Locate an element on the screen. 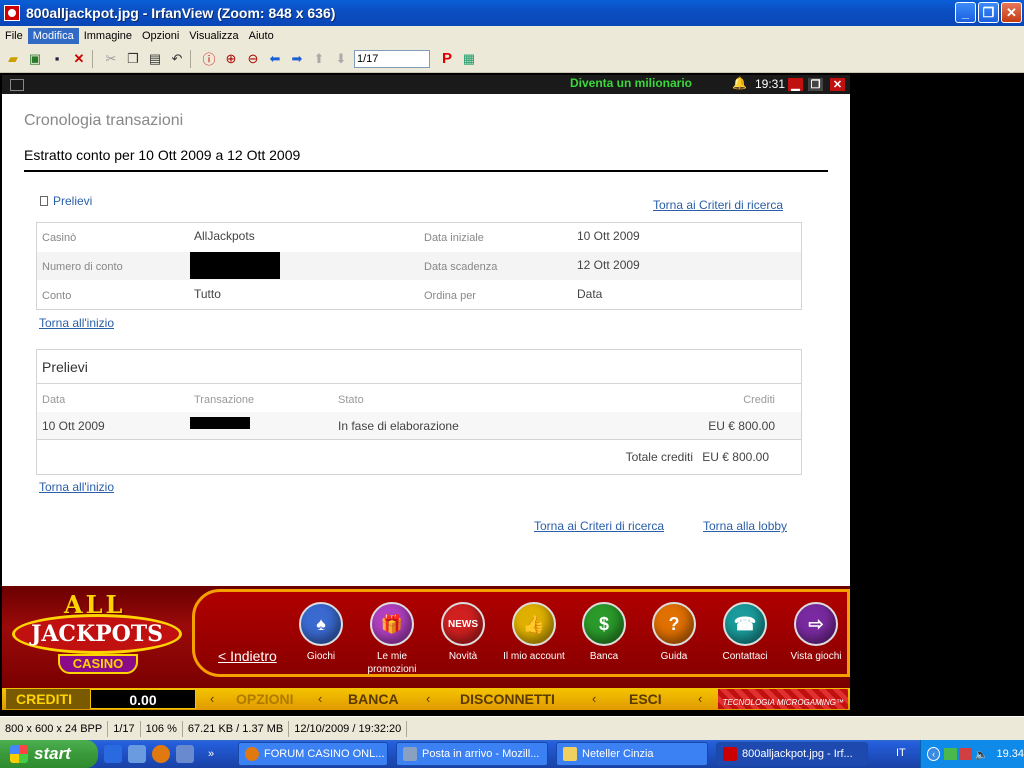 The image size is (1024, 768). thumbnails-icon: ▦ is located at coordinates (469, 59).